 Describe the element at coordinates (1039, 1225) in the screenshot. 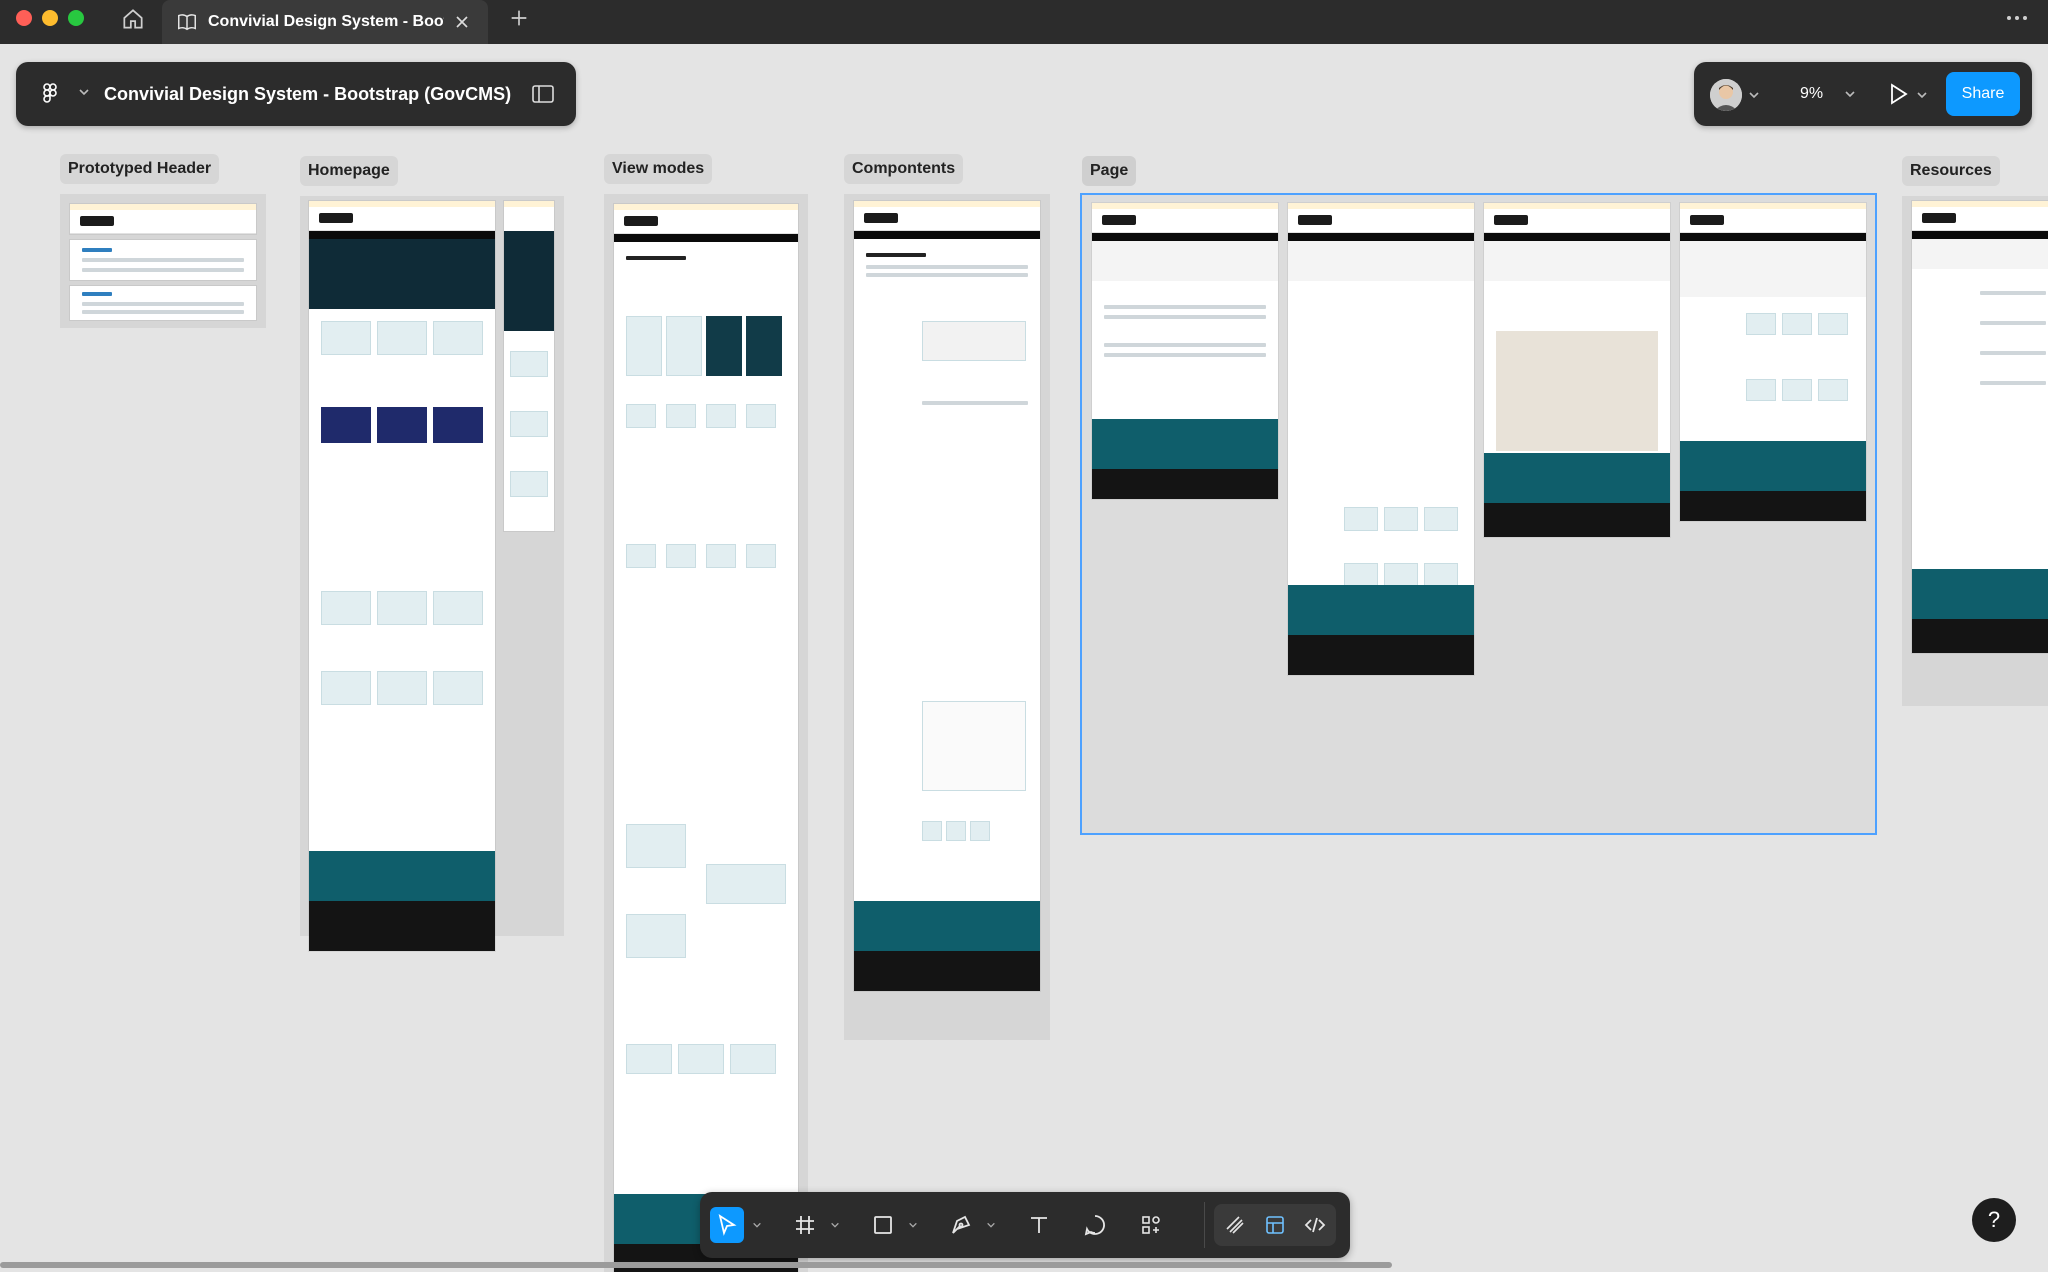

I see `text-T-icon` at that location.